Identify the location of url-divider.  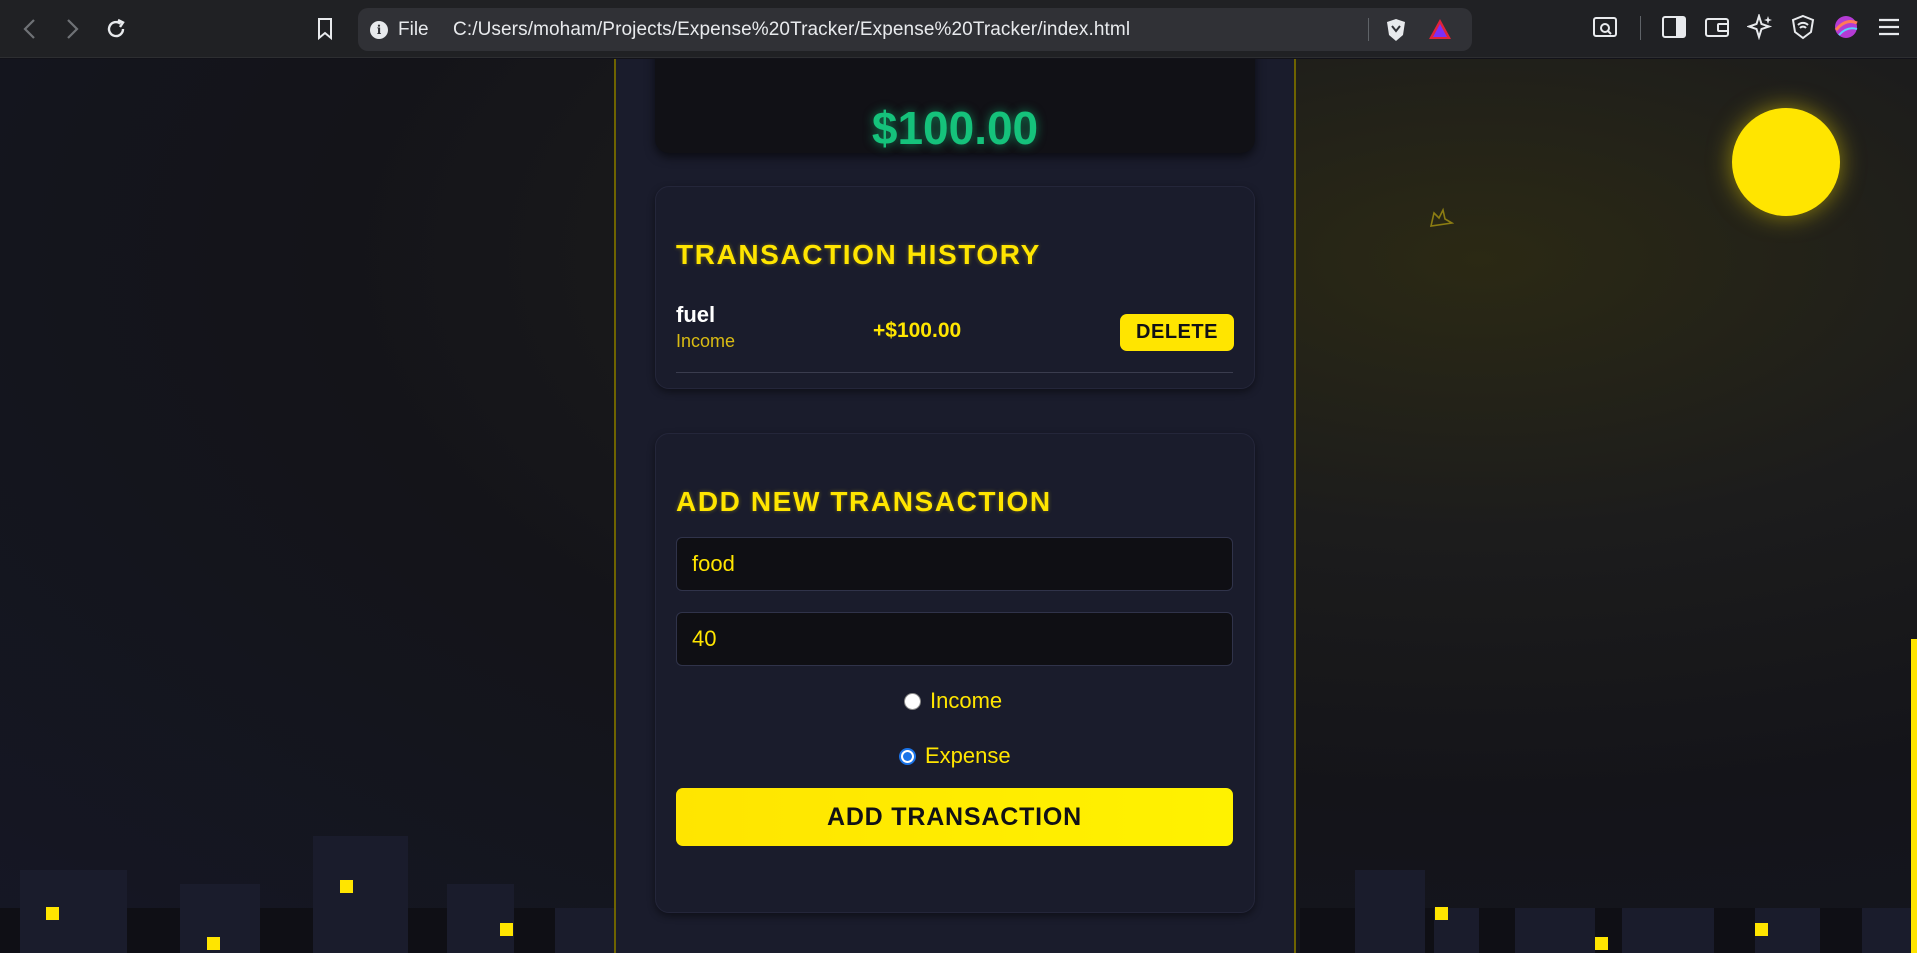
(1368, 29).